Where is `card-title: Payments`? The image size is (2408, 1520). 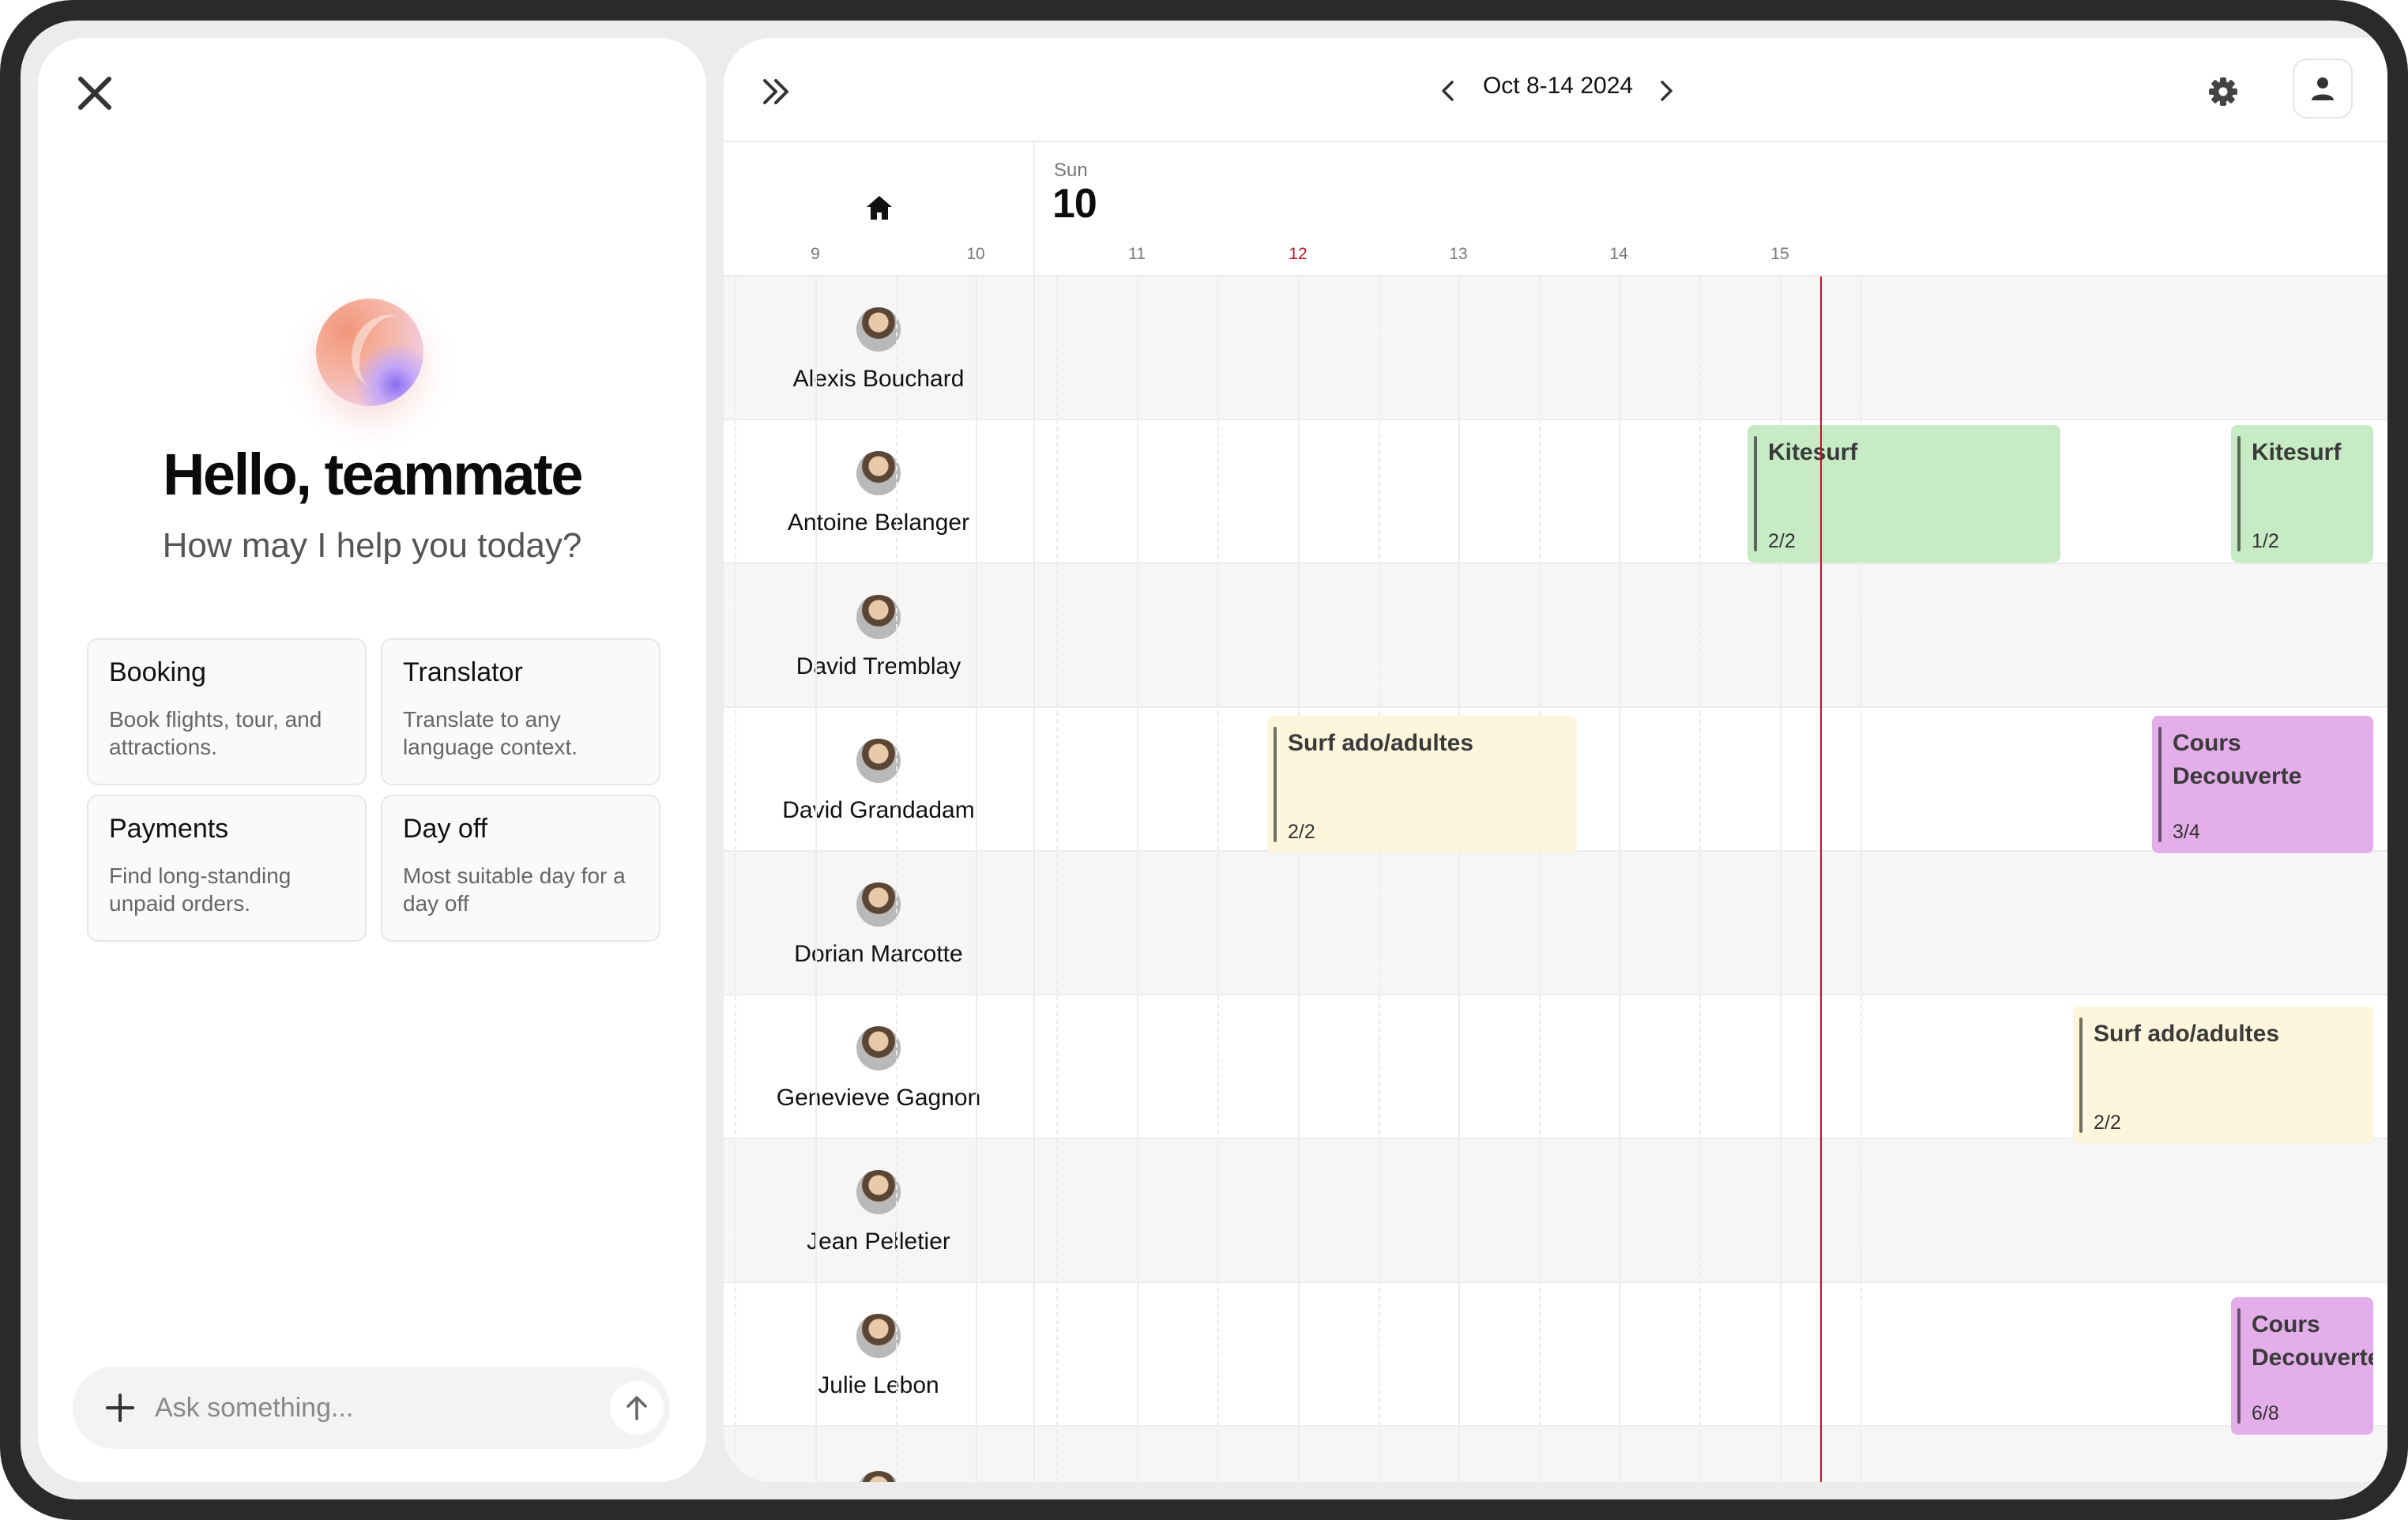
card-title: Payments is located at coordinates (169, 829).